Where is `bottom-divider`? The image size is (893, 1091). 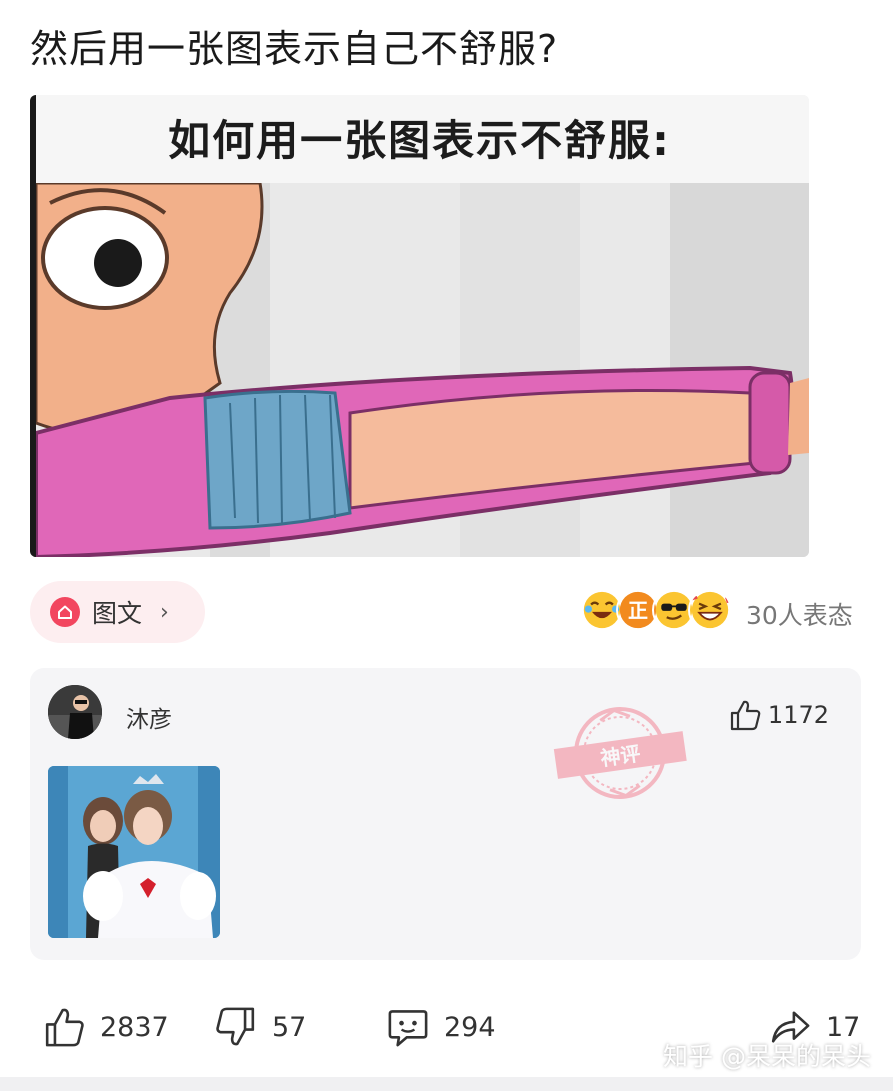
bottom-divider is located at coordinates (446, 1084).